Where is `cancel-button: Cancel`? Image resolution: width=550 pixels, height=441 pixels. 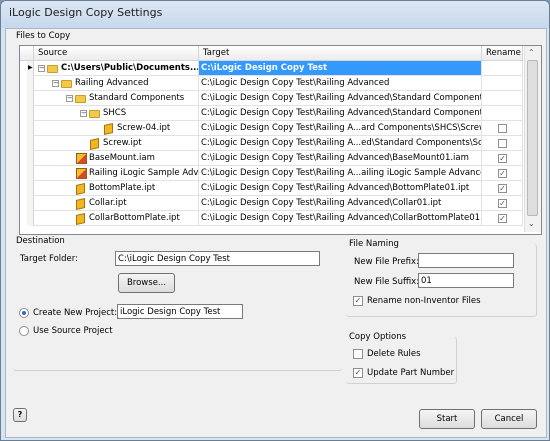
cancel-button: Cancel is located at coordinates (509, 419).